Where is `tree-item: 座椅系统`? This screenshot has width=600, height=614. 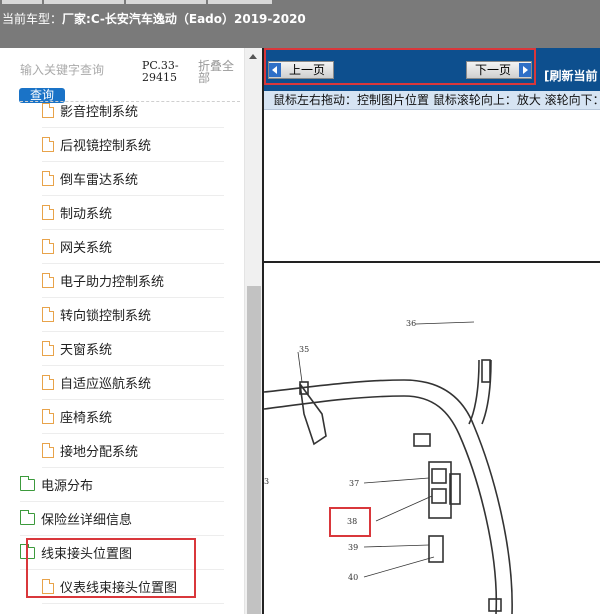 tree-item: 座椅系统 is located at coordinates (133, 417).